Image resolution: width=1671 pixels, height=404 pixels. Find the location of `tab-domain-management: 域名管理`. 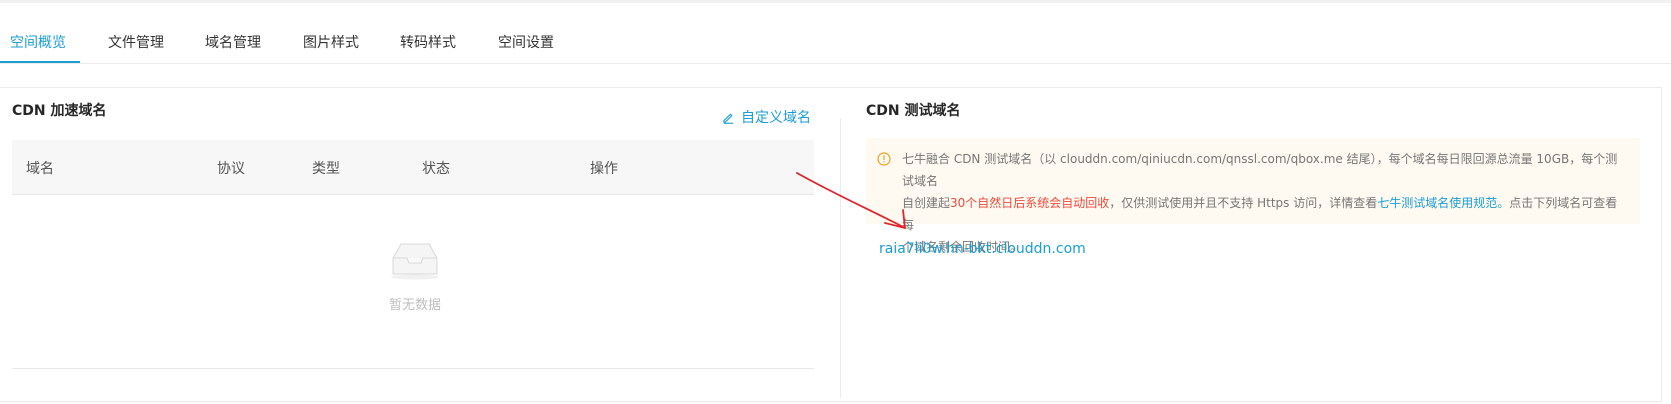

tab-domain-management: 域名管理 is located at coordinates (233, 47).